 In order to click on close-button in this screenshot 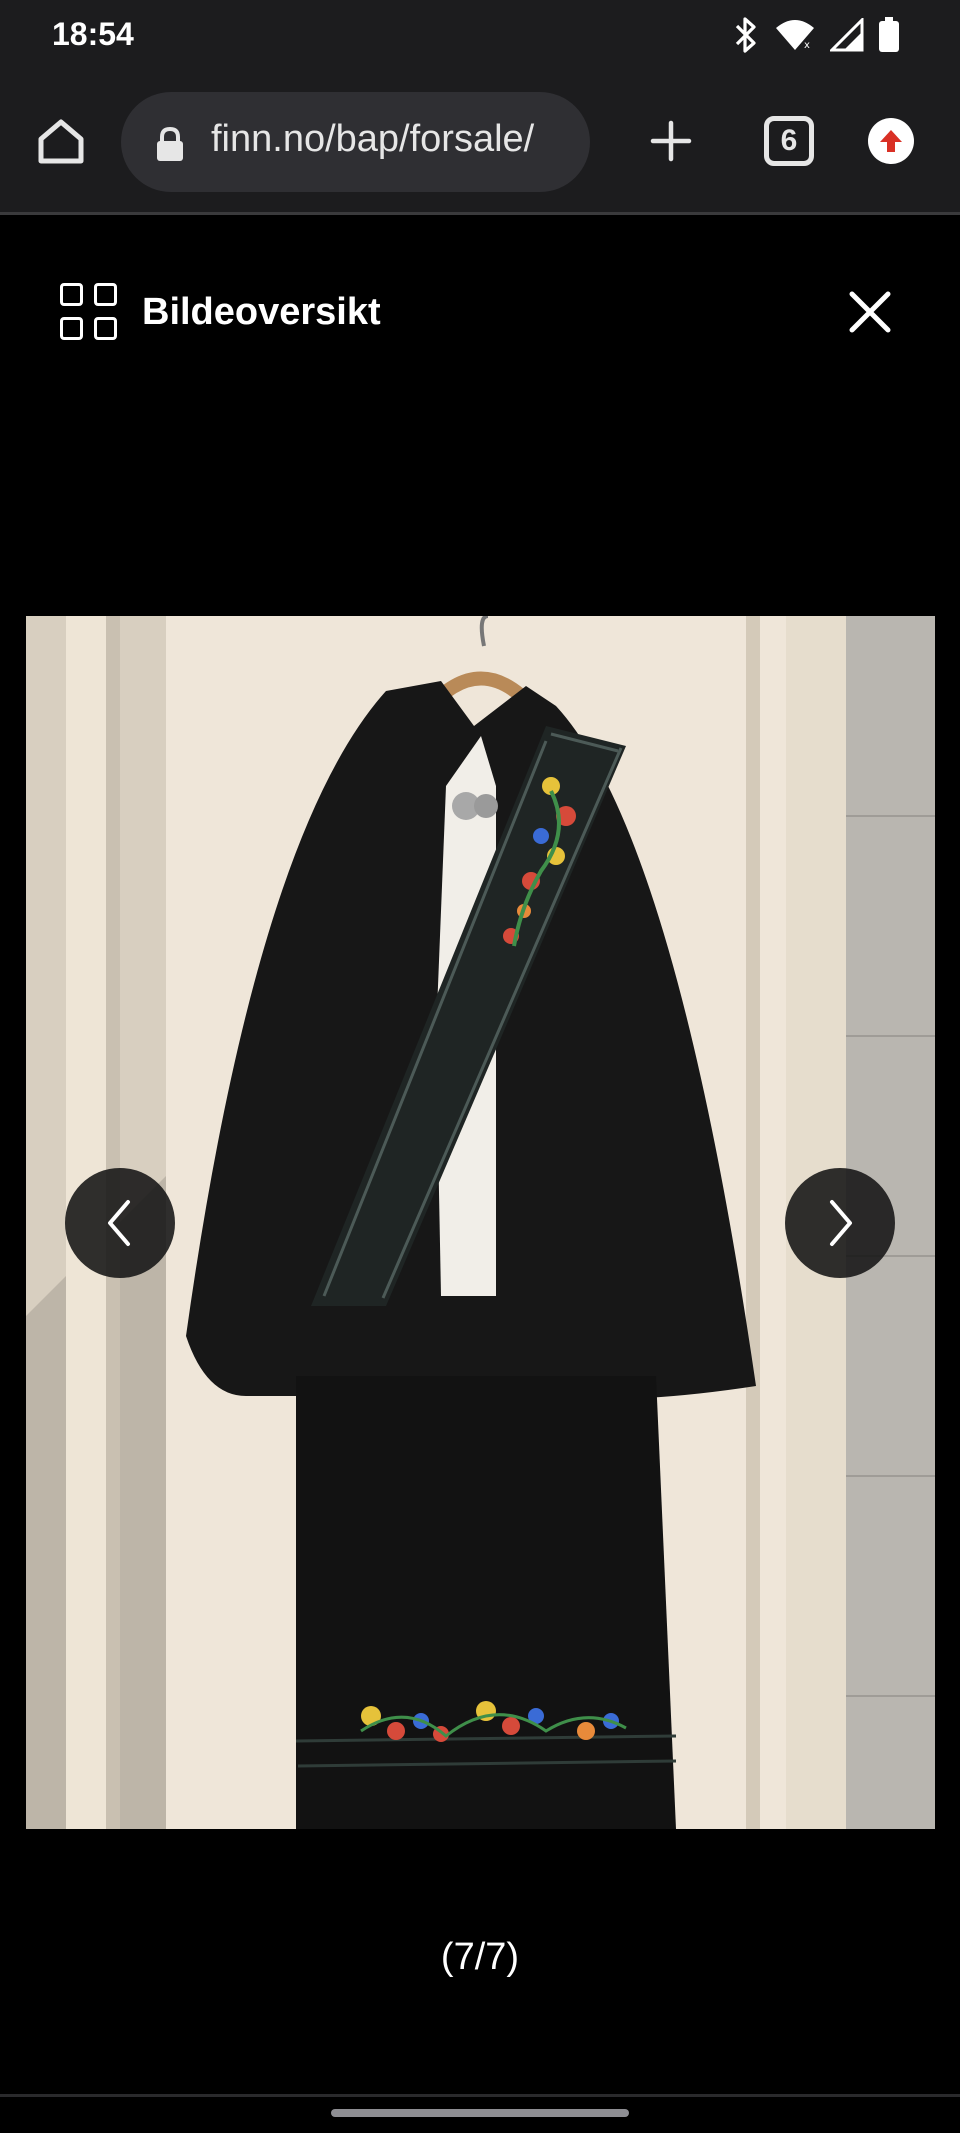, I will do `click(870, 312)`.